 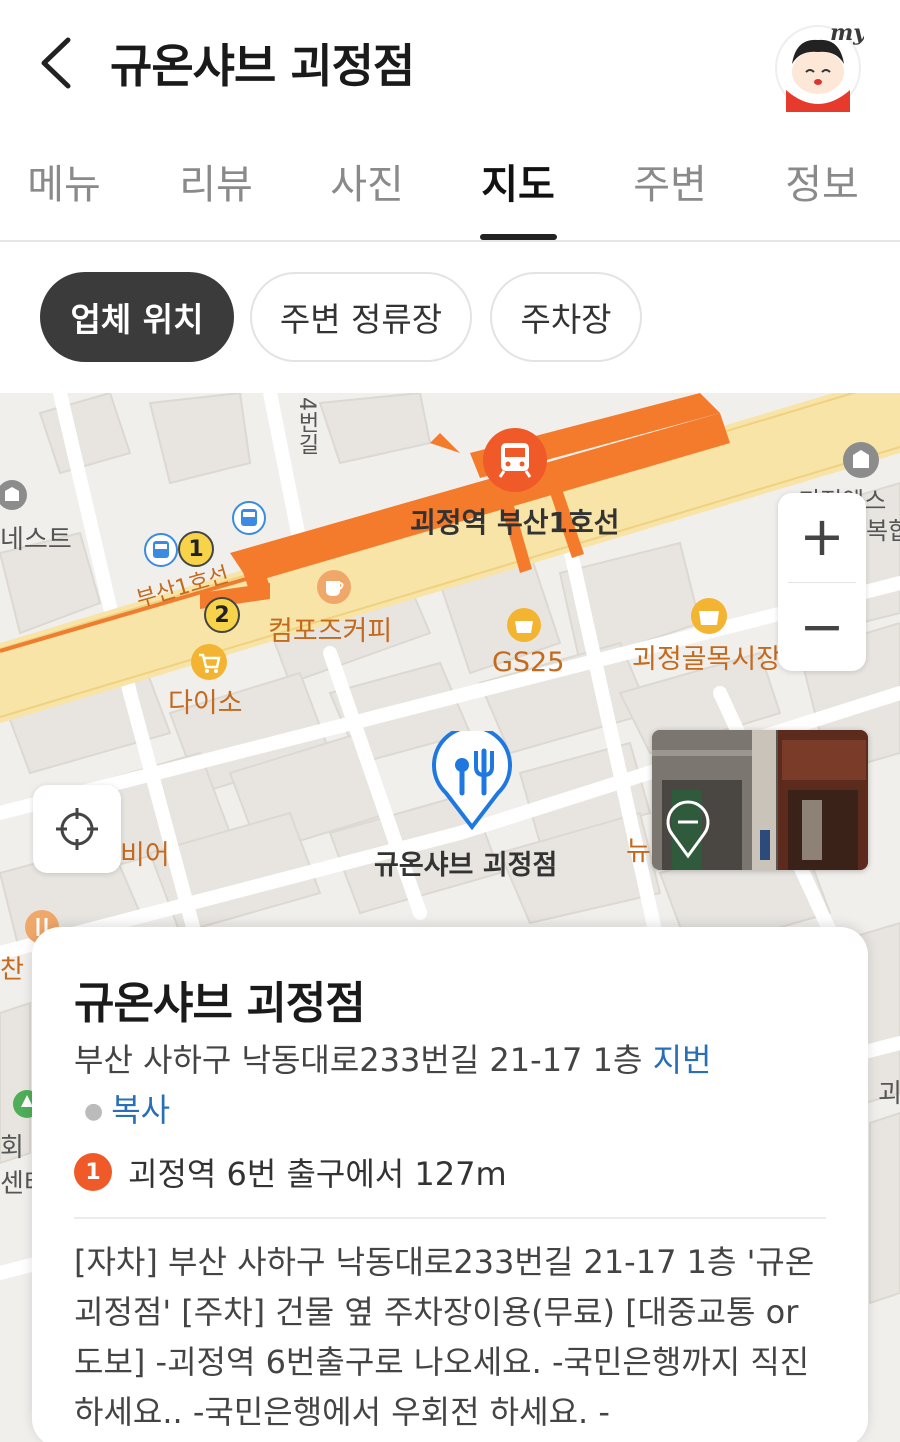 I want to click on daiso-label: 다이소, so click(x=205, y=703).